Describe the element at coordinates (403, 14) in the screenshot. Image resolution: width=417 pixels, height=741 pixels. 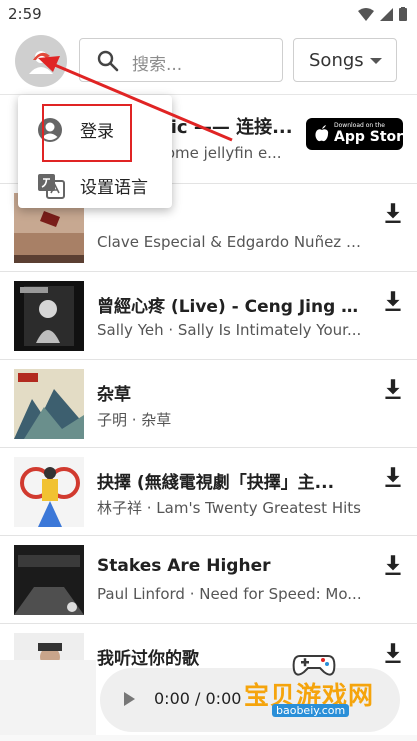
I see `battery-icon` at that location.